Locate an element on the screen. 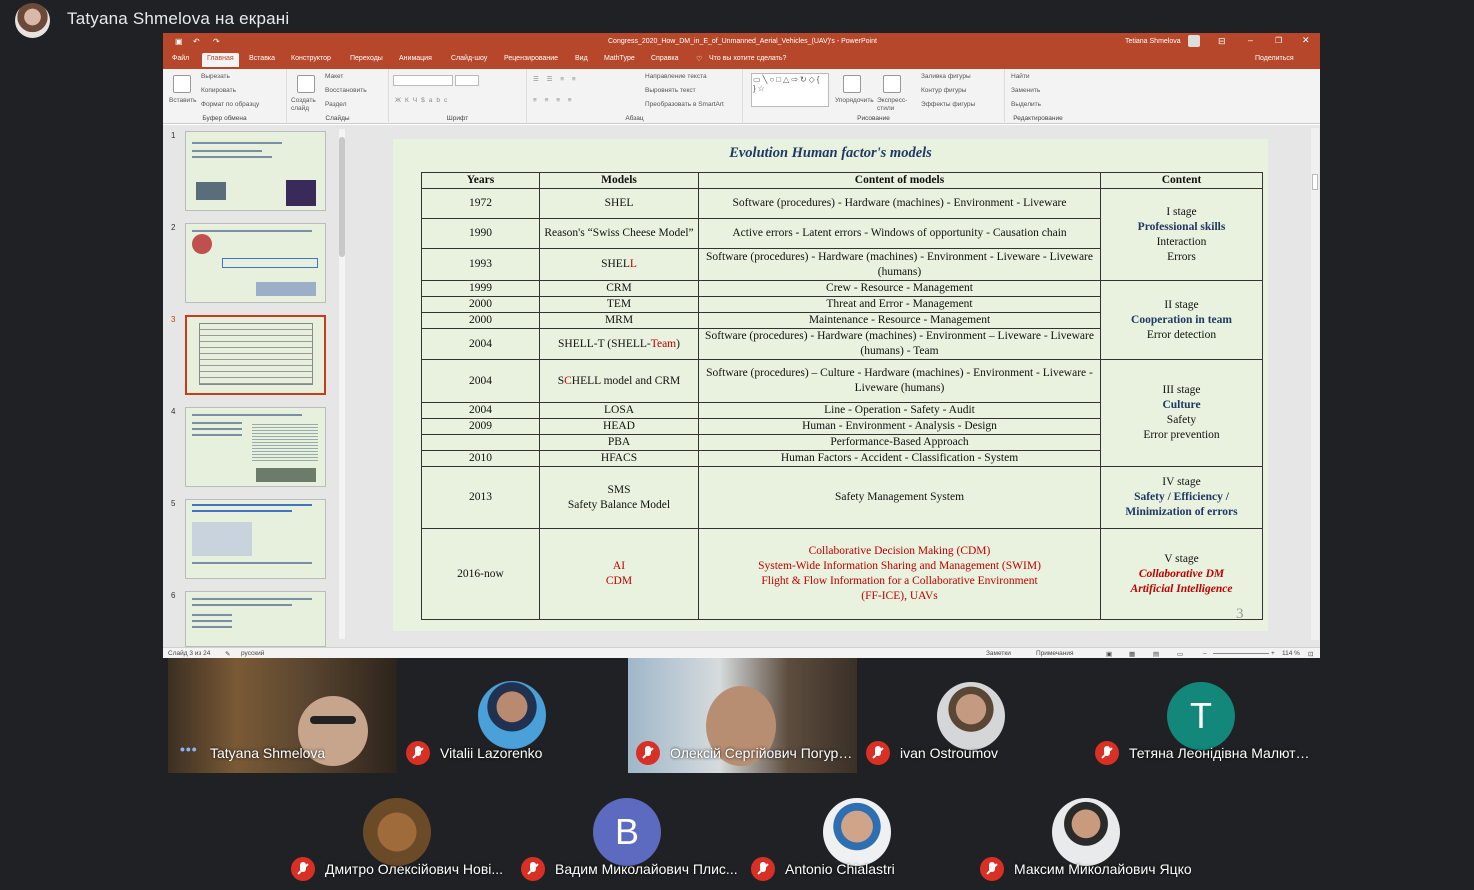 Image resolution: width=1474 pixels, height=890 pixels. fit-slide-icon: ⊡ is located at coordinates (1310, 654).